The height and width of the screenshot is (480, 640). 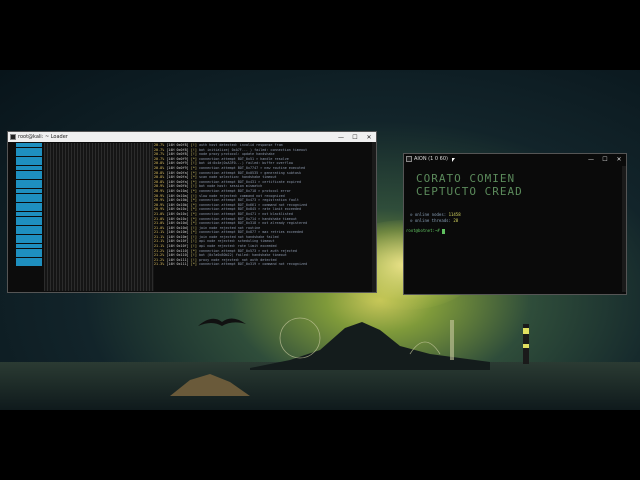 What do you see at coordinates (431, 159) in the screenshot?
I see `aion-title: AION (1 0 60)` at bounding box center [431, 159].